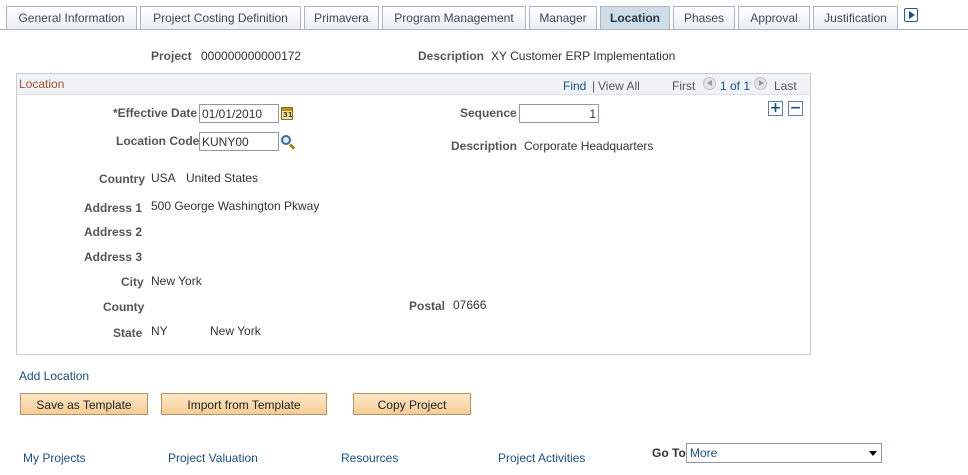 The image size is (968, 475). What do you see at coordinates (176, 281) in the screenshot?
I see `city-value: New York` at bounding box center [176, 281].